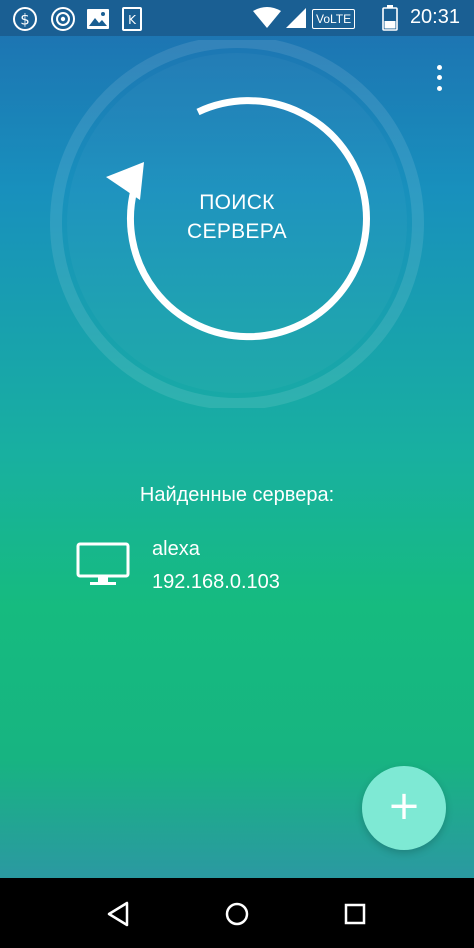 The width and height of the screenshot is (474, 948). I want to click on dollar-coin-icon: $, so click(25, 19).